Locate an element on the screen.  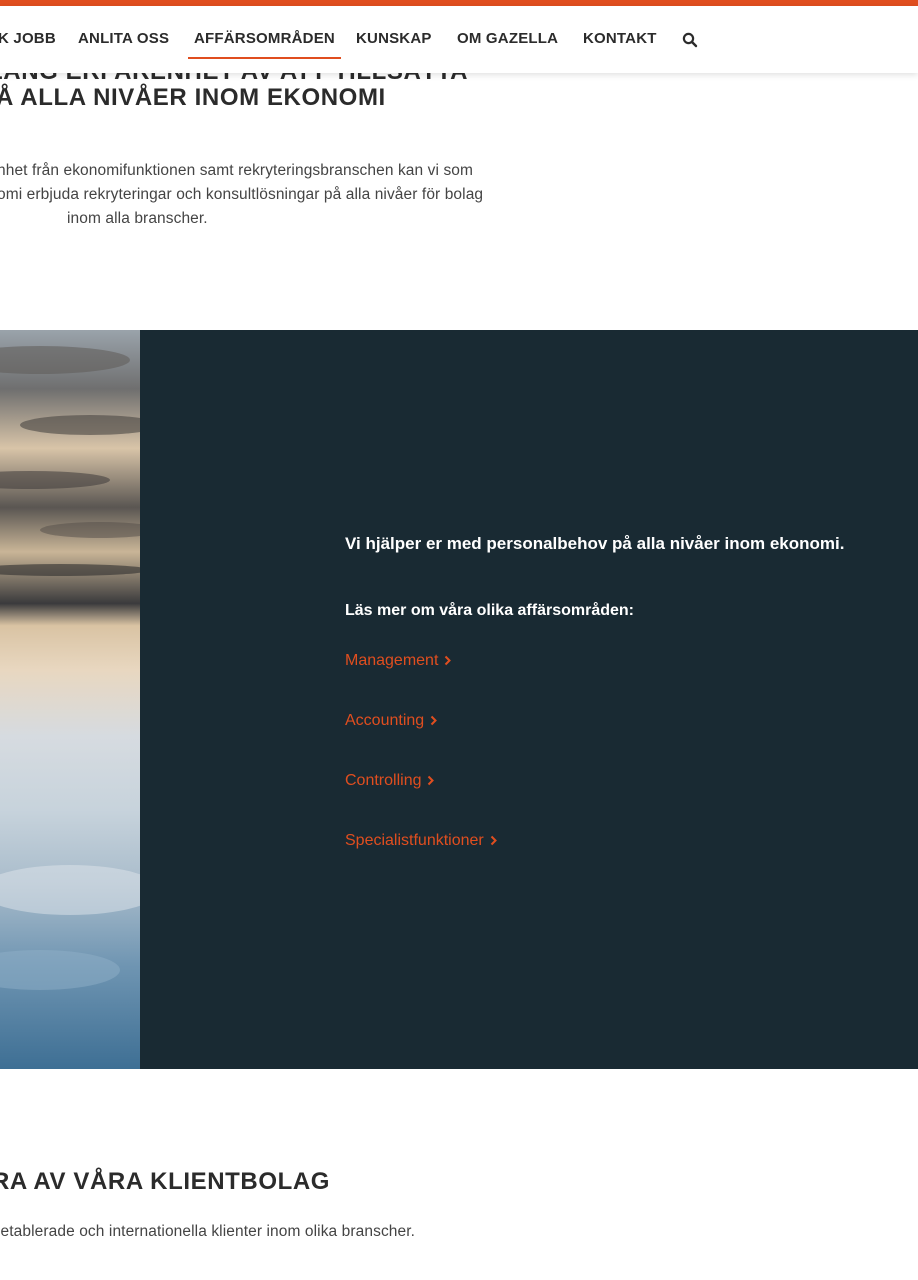
nav-item-om-gazella: OM GAZELLA is located at coordinates (507, 38).